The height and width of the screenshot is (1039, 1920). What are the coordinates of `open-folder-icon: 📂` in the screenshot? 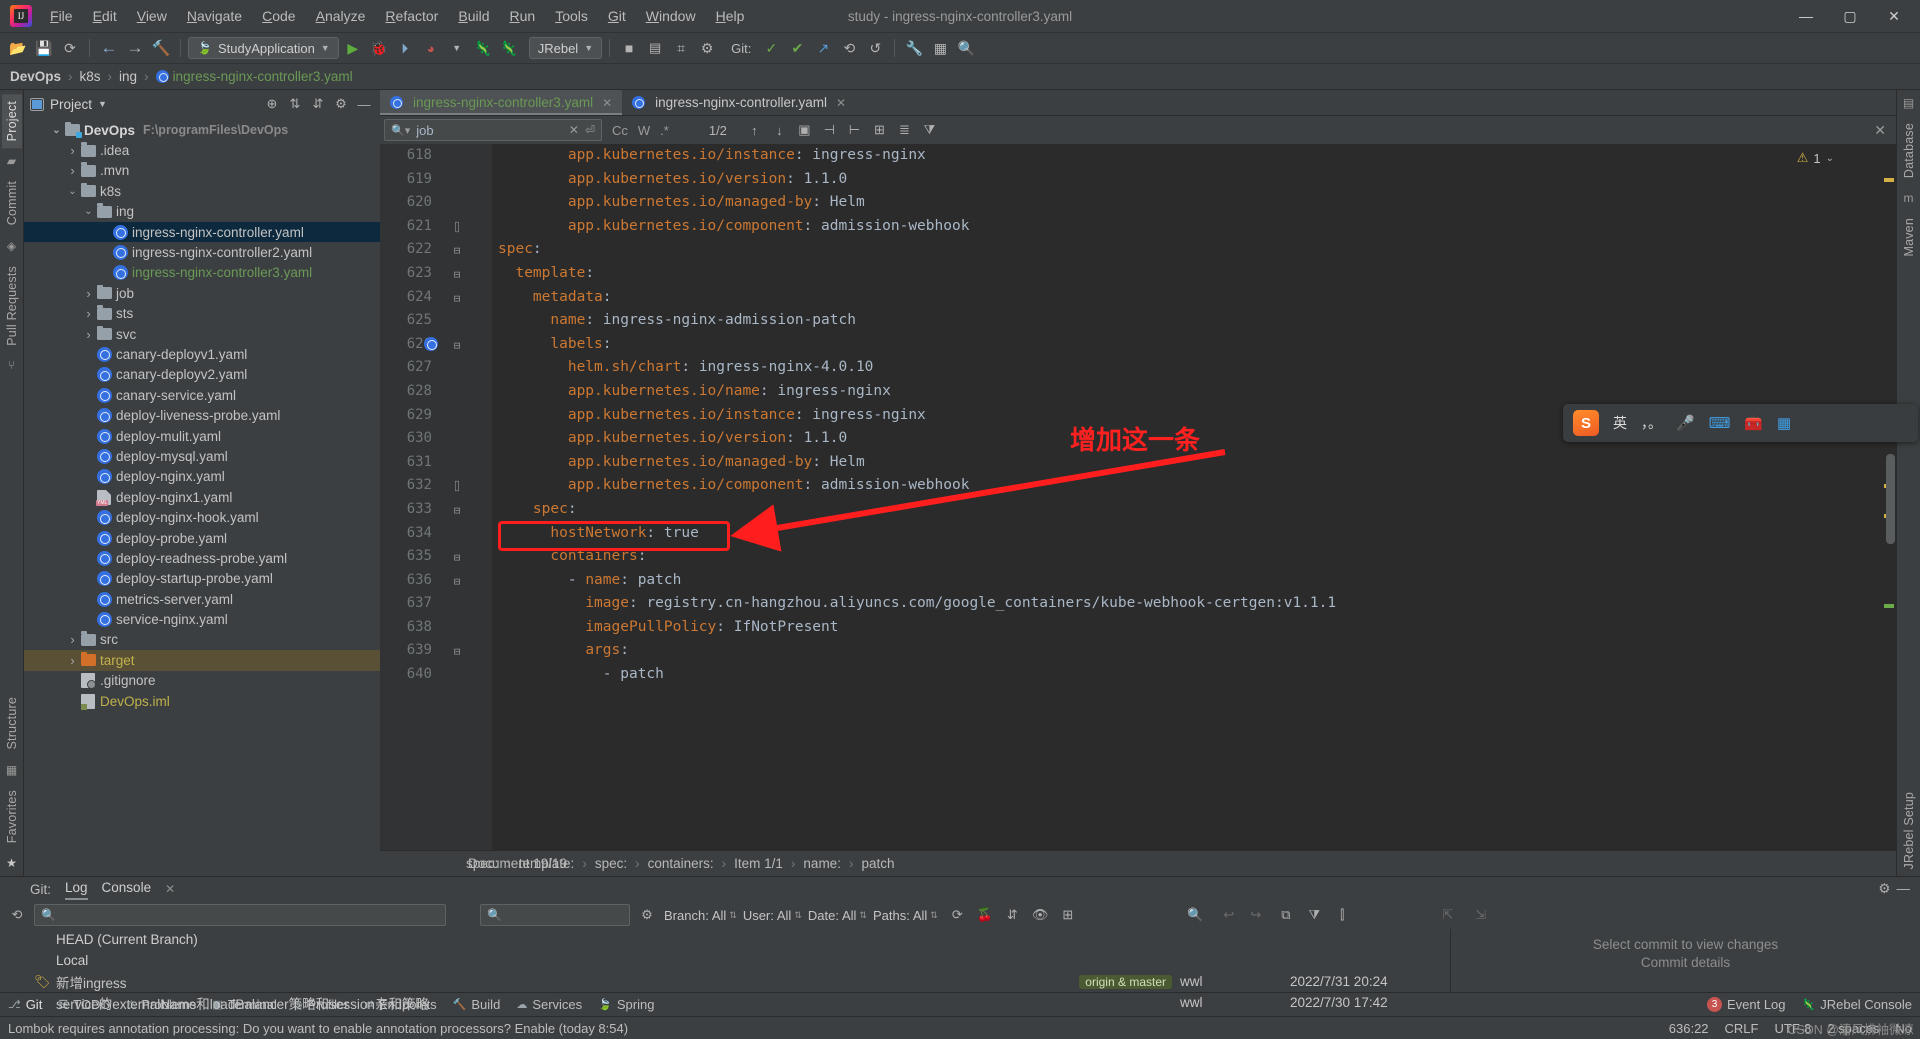 It's located at (18, 48).